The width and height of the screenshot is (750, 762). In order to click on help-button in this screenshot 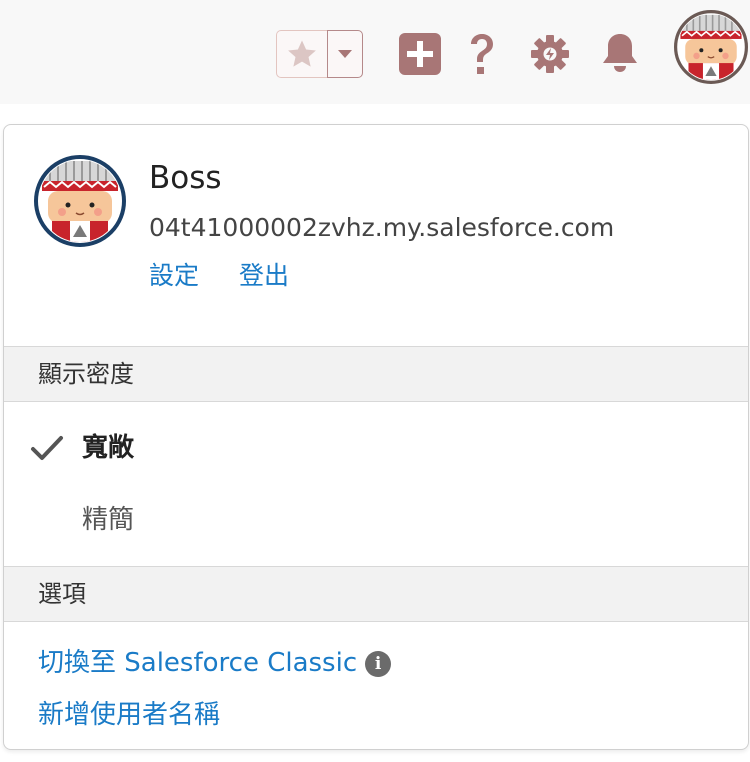, I will do `click(482, 54)`.